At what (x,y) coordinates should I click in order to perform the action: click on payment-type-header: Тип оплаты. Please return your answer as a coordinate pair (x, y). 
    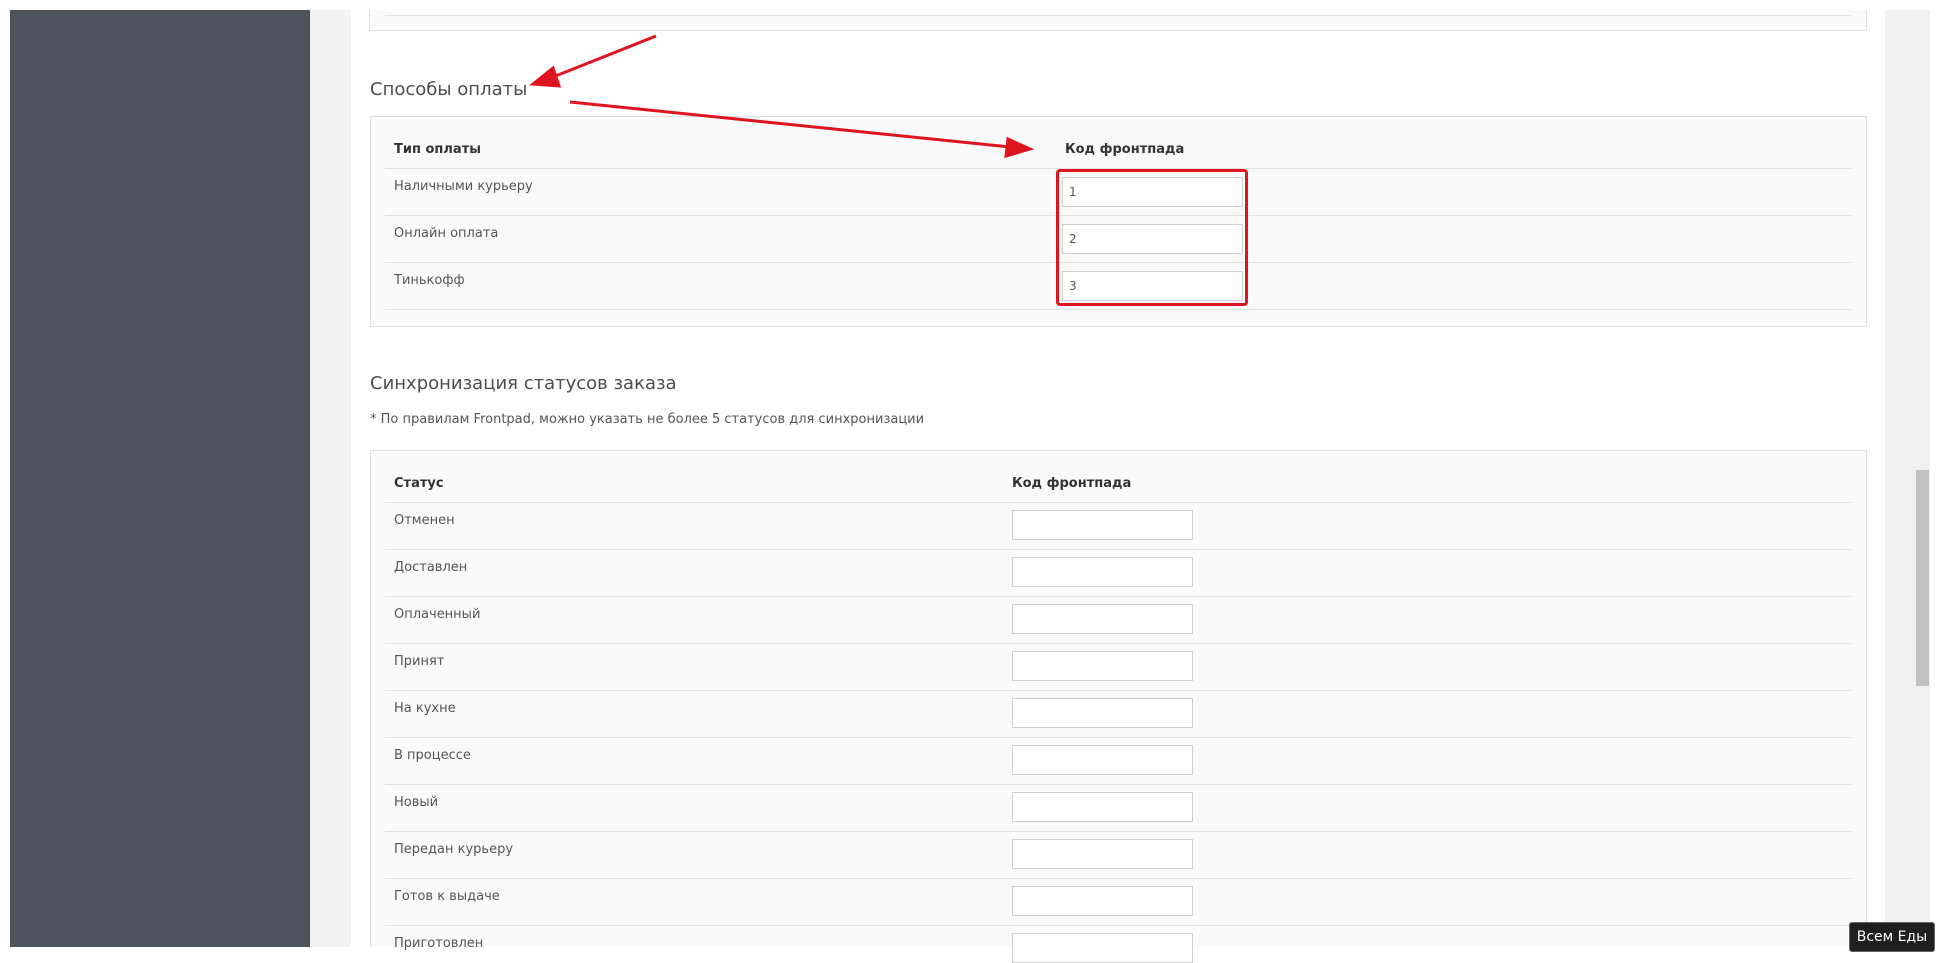
    Looking at the image, I should click on (437, 149).